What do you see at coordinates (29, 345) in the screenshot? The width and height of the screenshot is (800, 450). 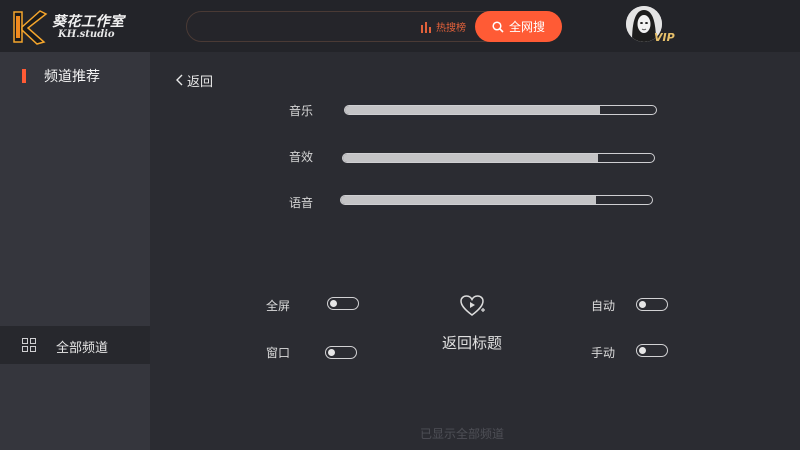 I see `grid-icon` at bounding box center [29, 345].